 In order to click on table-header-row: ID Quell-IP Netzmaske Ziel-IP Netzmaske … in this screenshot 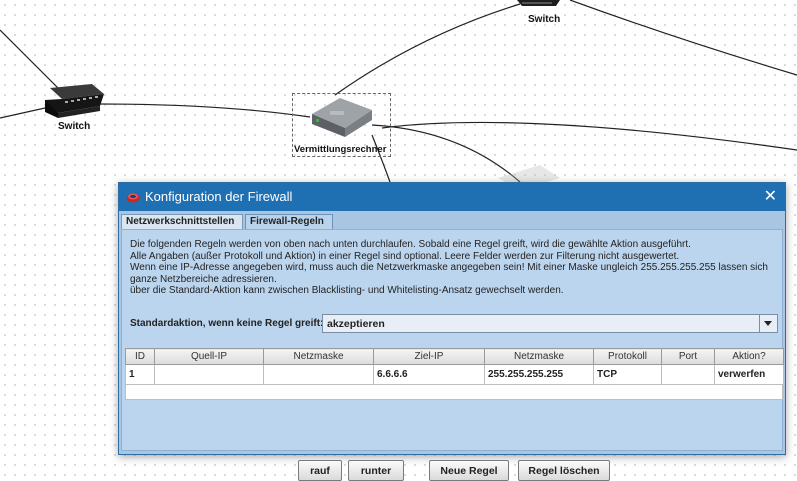, I will do `click(454, 356)`.